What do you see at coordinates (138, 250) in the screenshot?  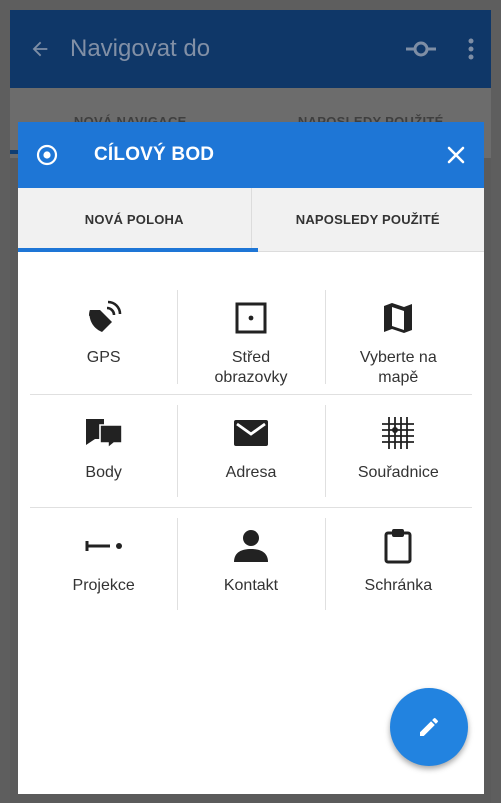 I see `tab-indicator` at bounding box center [138, 250].